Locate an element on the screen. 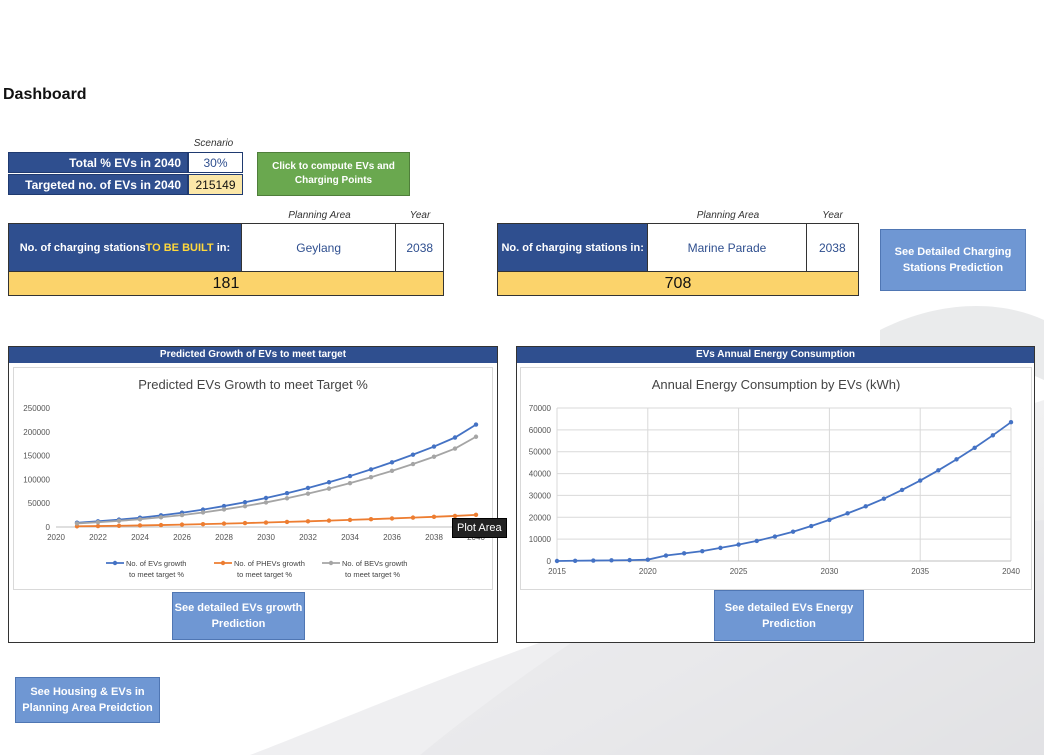  build-area-header: Planning Area is located at coordinates (319, 215).